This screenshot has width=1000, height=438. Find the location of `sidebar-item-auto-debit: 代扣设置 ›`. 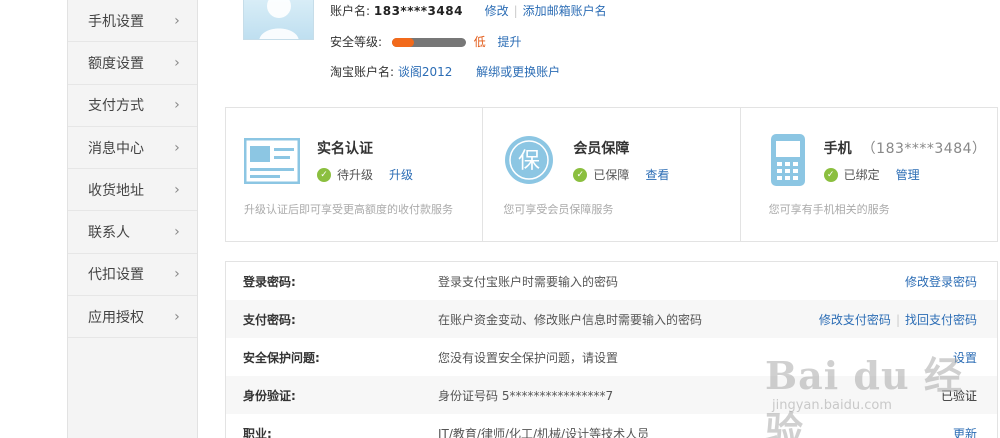

sidebar-item-auto-debit: 代扣设置 › is located at coordinates (132, 275).